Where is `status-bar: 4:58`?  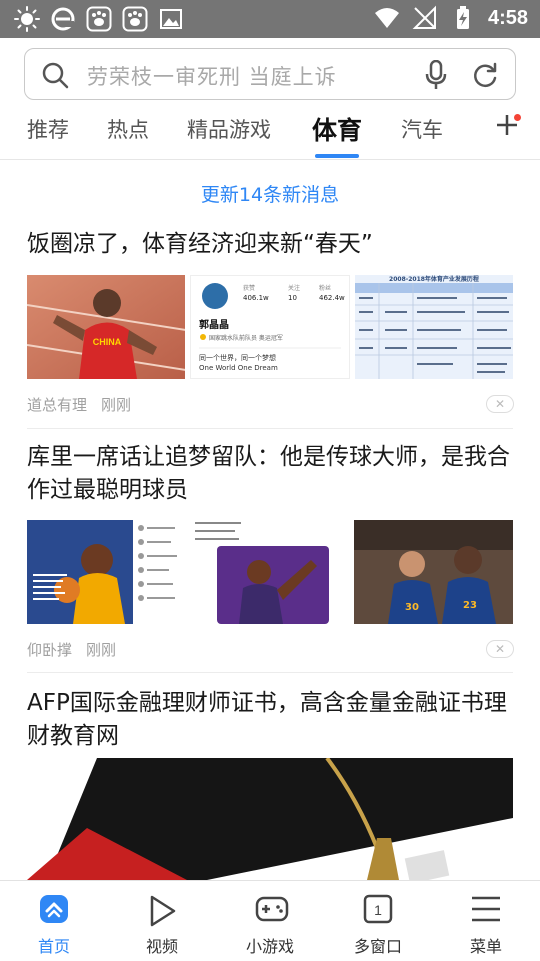
status-bar: 4:58 is located at coordinates (270, 19).